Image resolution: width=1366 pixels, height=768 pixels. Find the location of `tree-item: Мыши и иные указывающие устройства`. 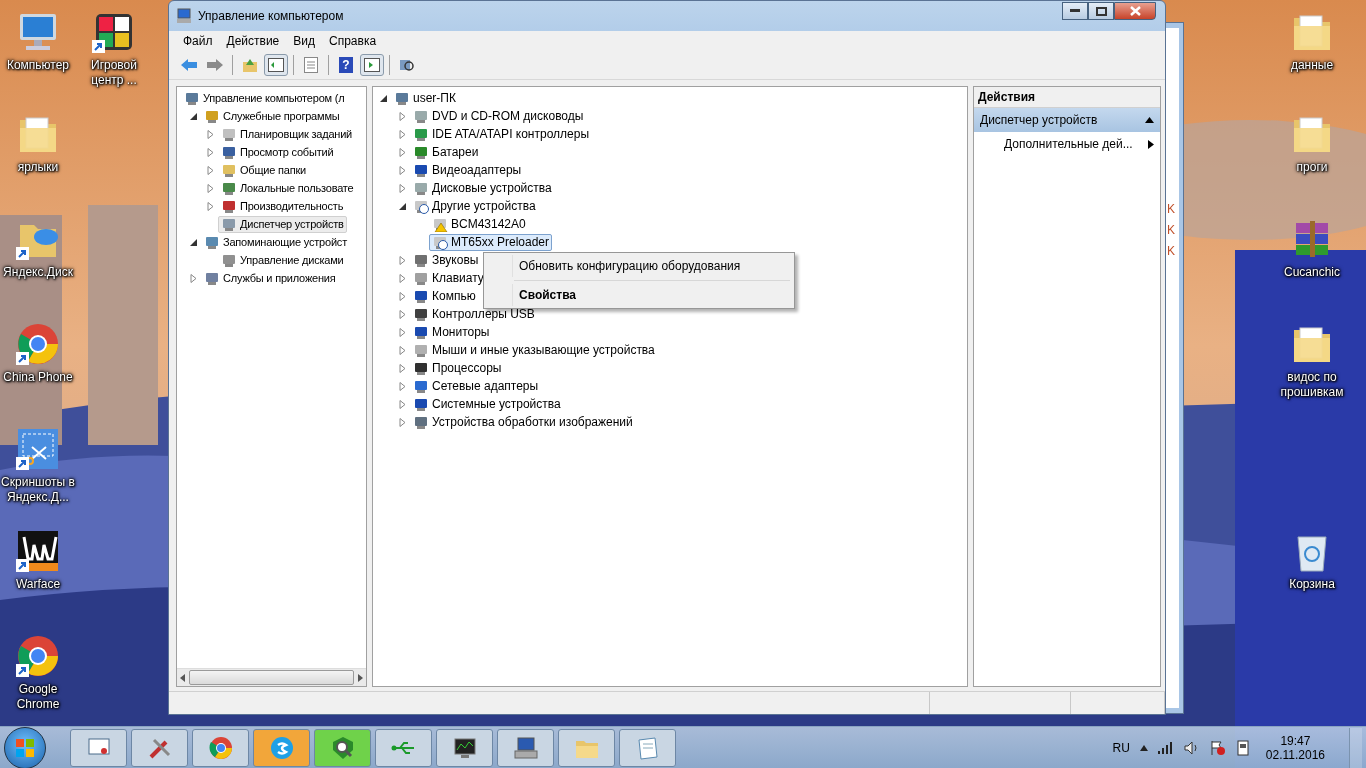

tree-item: Мыши и иные указывающие устройства is located at coordinates (534, 350).